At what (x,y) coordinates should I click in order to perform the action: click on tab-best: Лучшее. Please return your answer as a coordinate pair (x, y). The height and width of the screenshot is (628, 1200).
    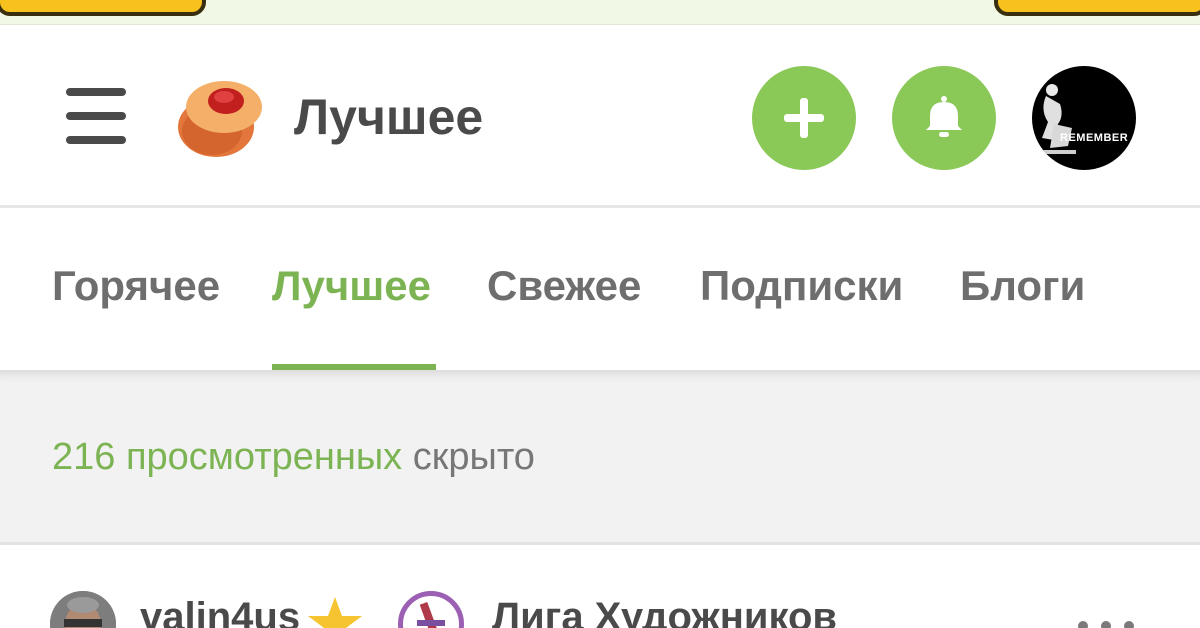
    Looking at the image, I should click on (351, 286).